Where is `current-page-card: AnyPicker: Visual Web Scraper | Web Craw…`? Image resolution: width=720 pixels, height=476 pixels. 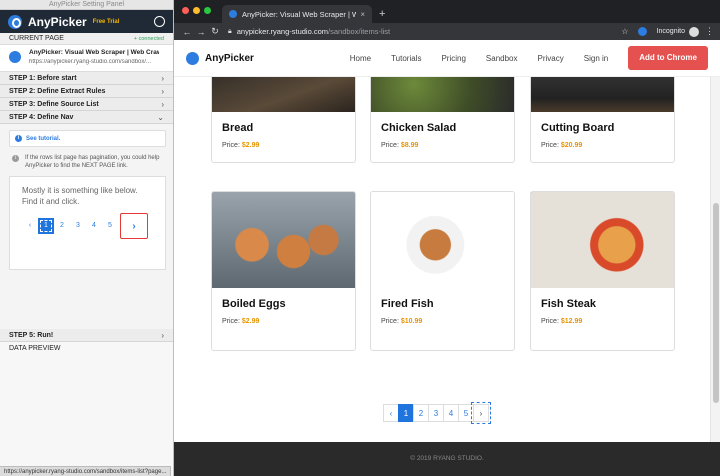 current-page-card: AnyPicker: Visual Web Scraper | Web Craw… is located at coordinates (86, 58).